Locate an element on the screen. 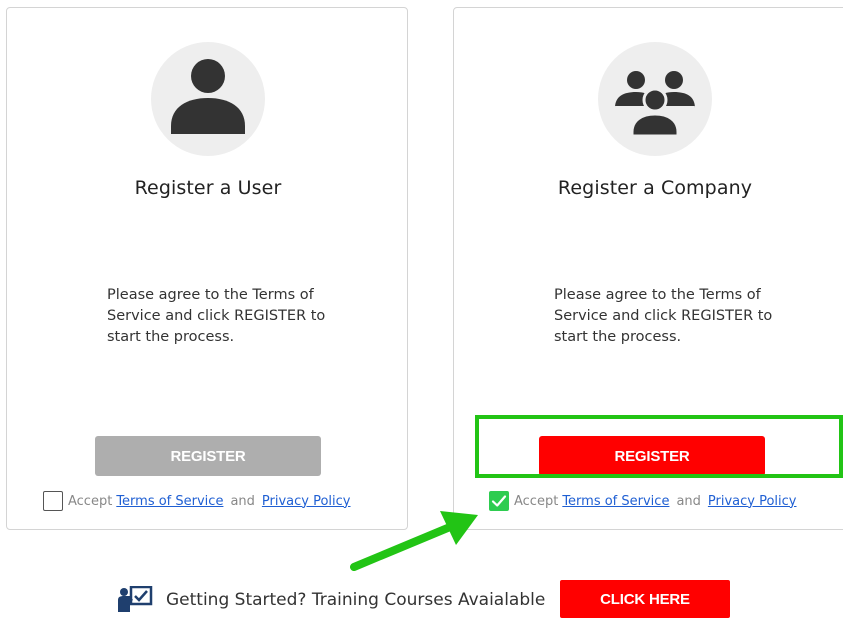  card-title: Register a User is located at coordinates (208, 188).